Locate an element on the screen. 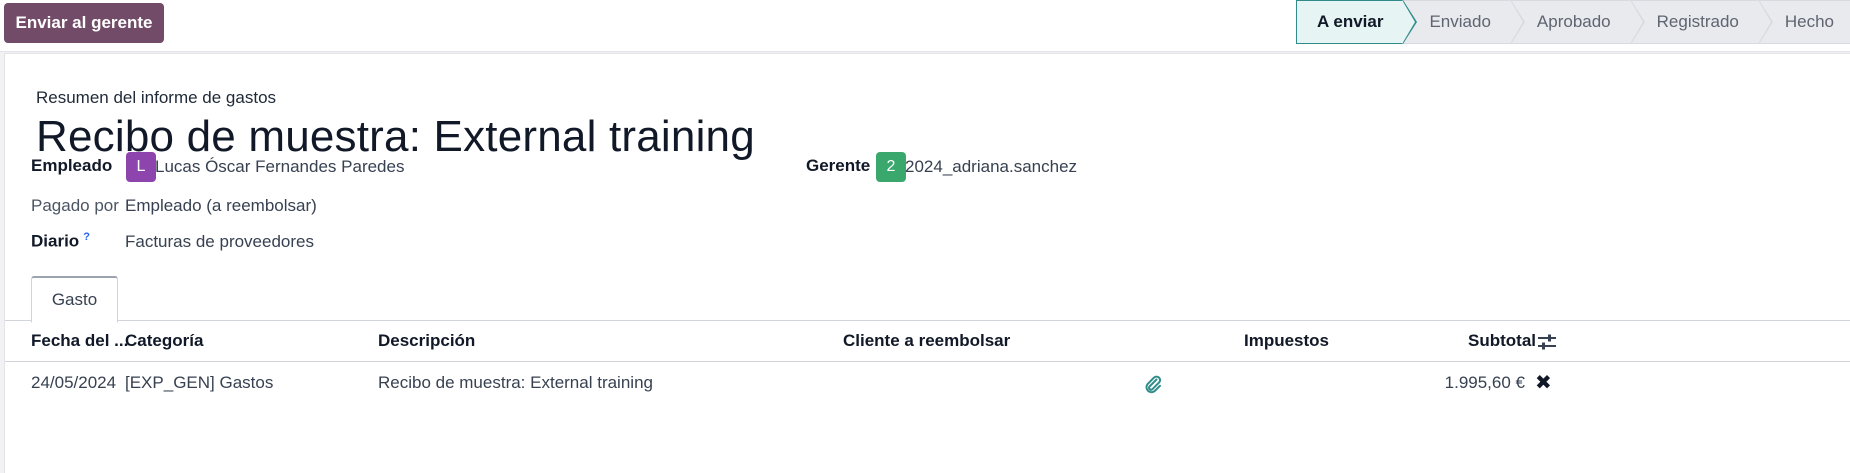  journal-label: Diario? is located at coordinates (60, 241).